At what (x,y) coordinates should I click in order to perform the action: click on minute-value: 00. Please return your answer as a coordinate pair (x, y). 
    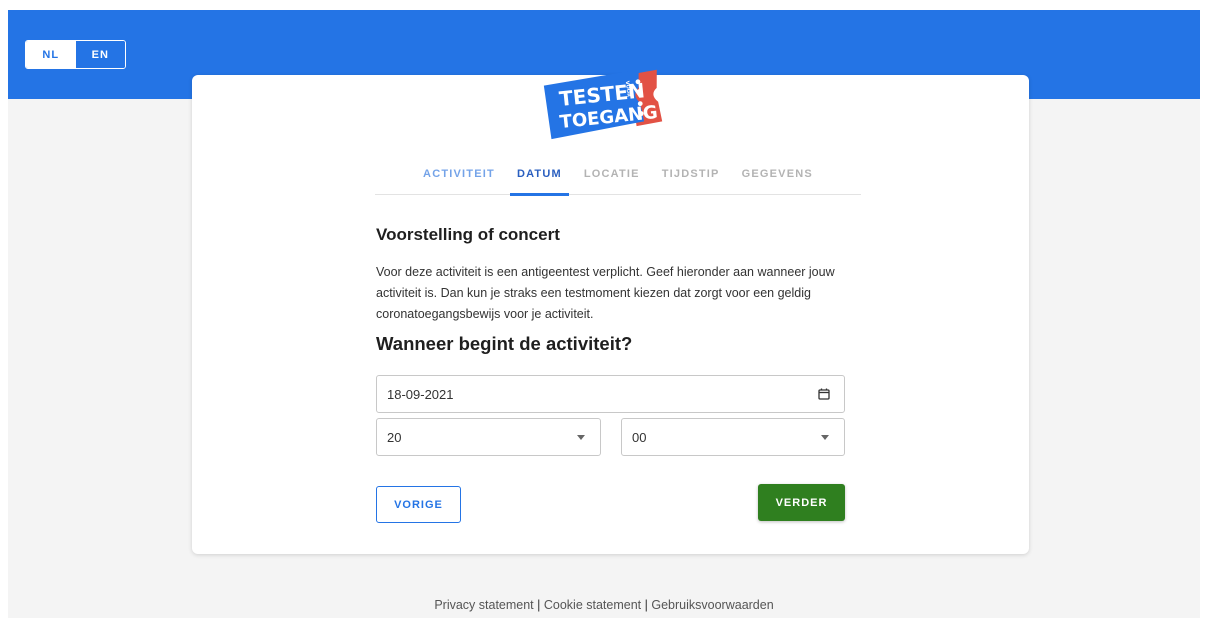
    Looking at the image, I should click on (639, 437).